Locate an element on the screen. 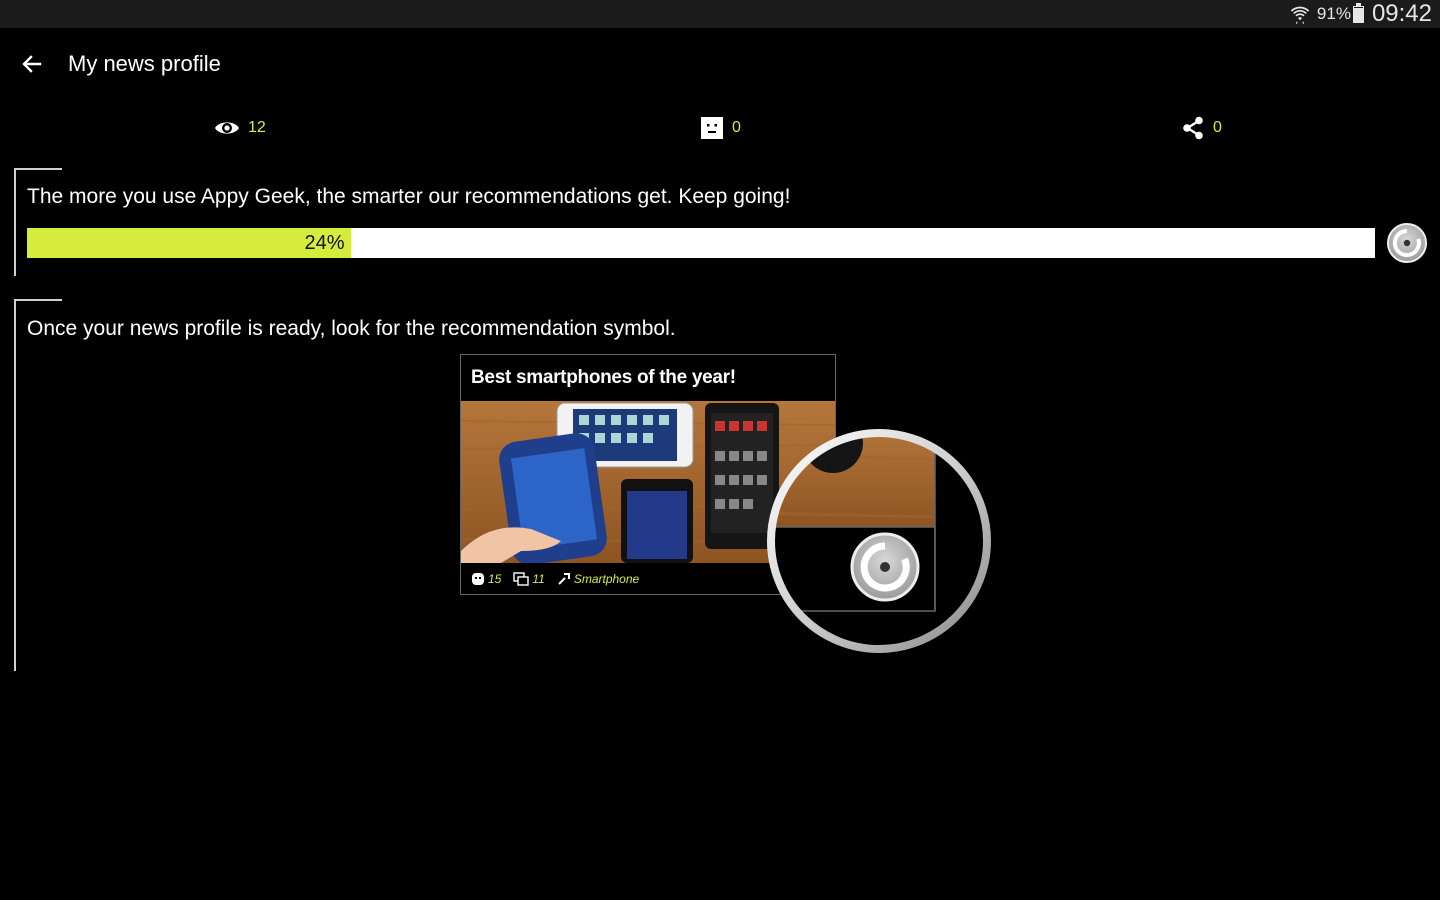  comment-icon is located at coordinates (712, 128).